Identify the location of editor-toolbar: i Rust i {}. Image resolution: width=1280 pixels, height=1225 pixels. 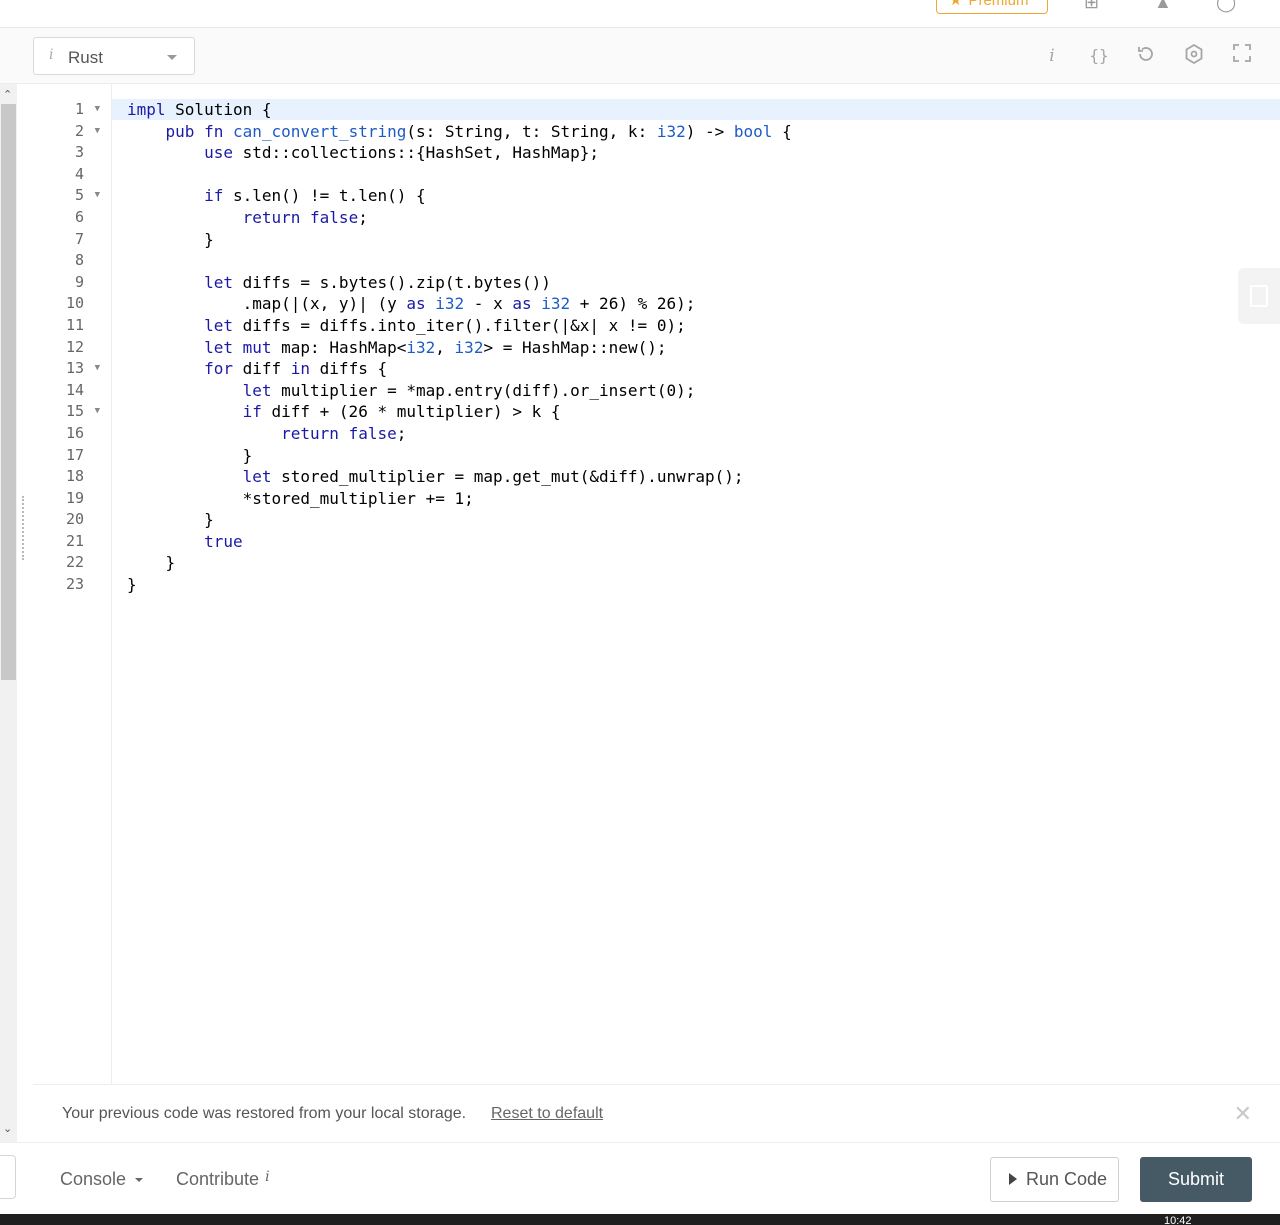
(640, 56).